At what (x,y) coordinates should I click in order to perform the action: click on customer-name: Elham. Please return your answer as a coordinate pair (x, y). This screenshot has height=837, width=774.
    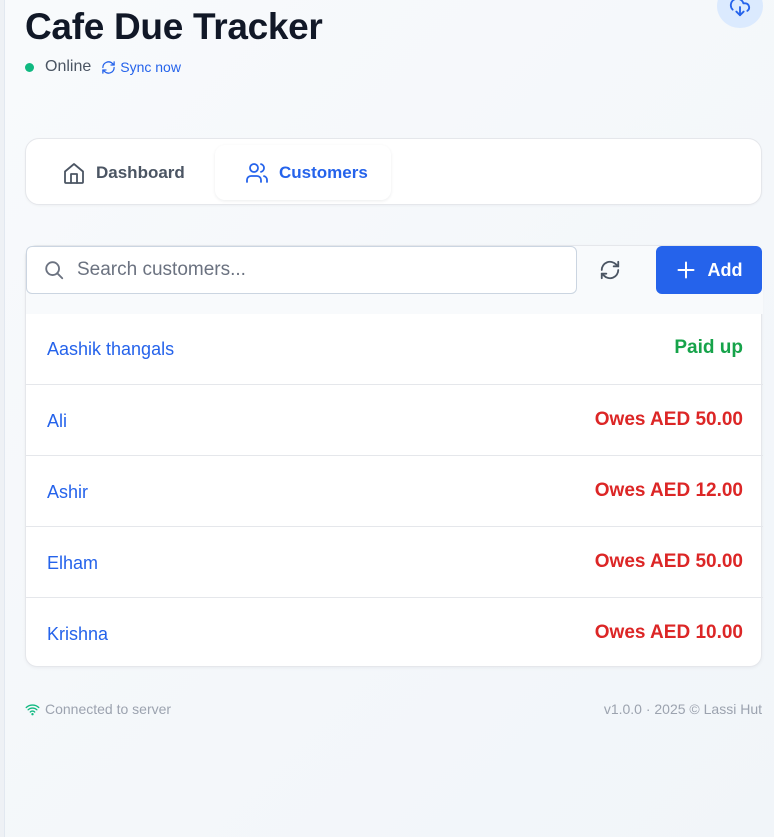
    Looking at the image, I should click on (73, 563).